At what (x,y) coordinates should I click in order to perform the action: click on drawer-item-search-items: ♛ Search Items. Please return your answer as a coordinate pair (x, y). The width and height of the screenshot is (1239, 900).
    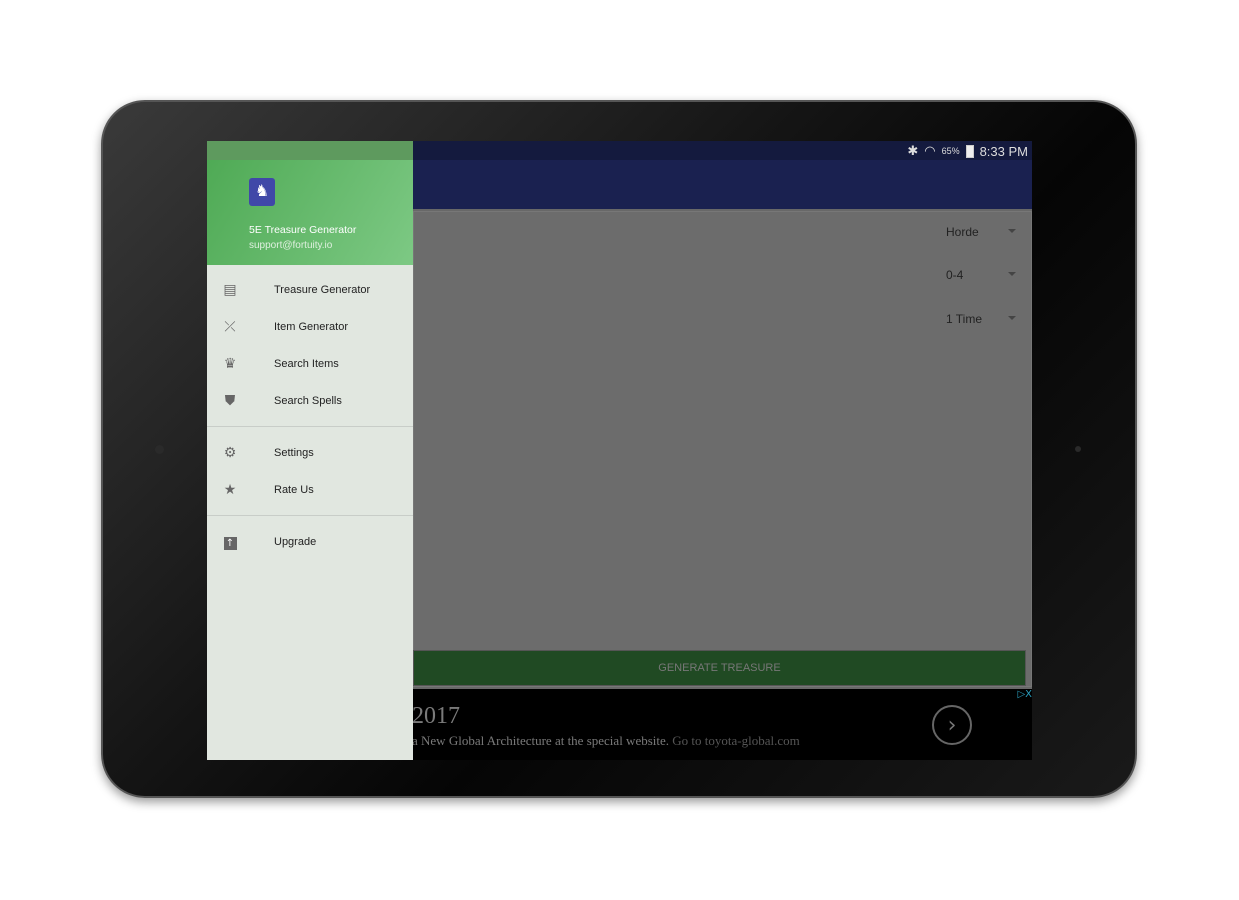
    Looking at the image, I should click on (310, 363).